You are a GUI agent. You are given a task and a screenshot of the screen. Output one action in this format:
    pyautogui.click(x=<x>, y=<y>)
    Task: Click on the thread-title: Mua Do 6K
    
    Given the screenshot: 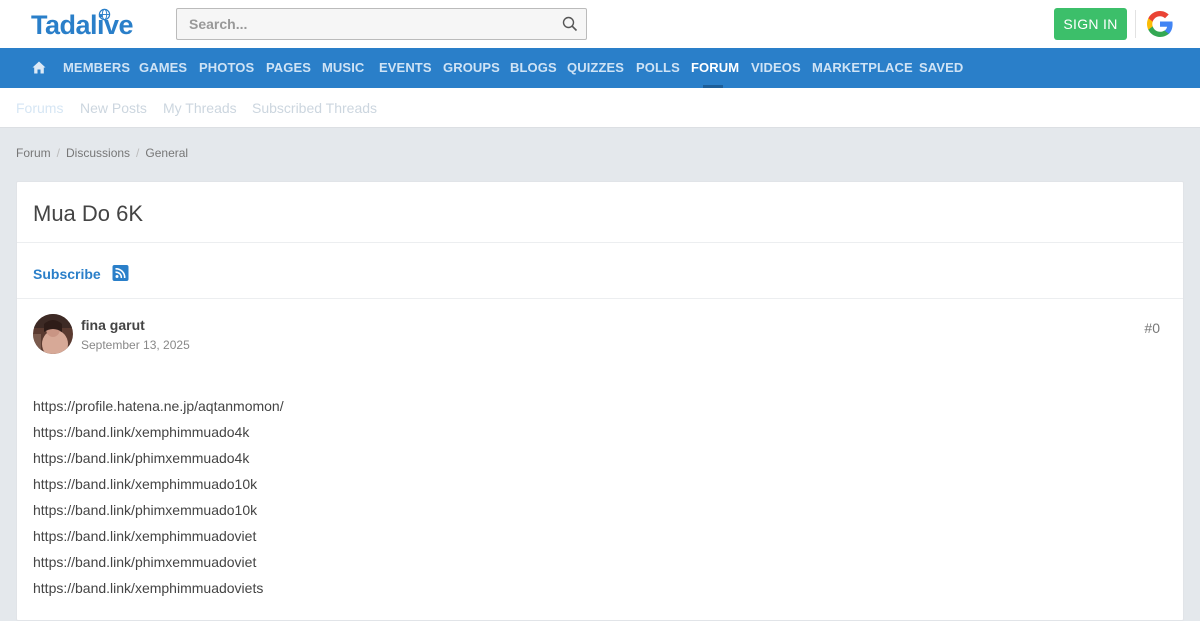 What is the action you would take?
    pyautogui.click(x=88, y=213)
    